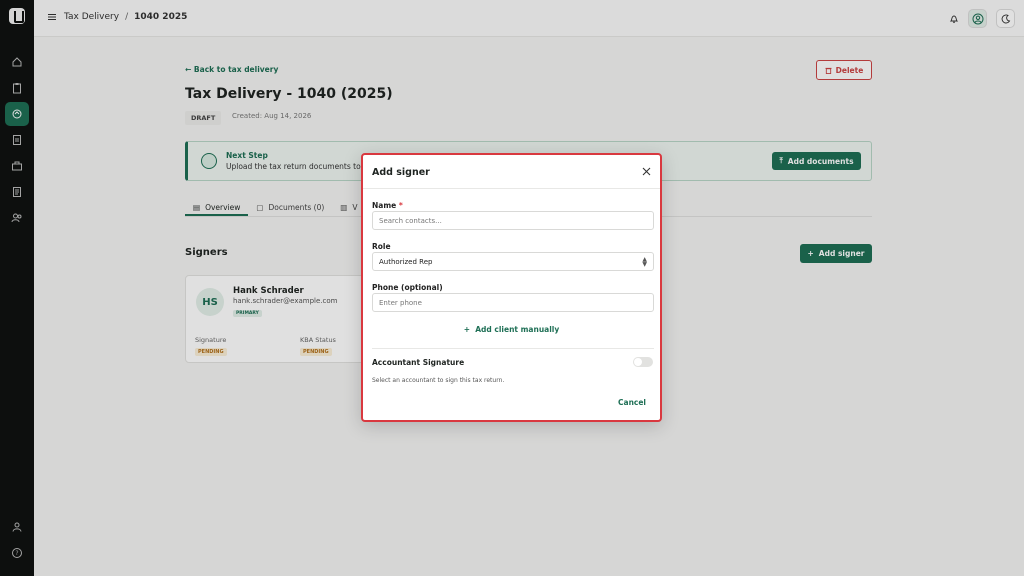 The width and height of the screenshot is (1024, 576). What do you see at coordinates (643, 362) in the screenshot?
I see `accountant-signature-toggle` at bounding box center [643, 362].